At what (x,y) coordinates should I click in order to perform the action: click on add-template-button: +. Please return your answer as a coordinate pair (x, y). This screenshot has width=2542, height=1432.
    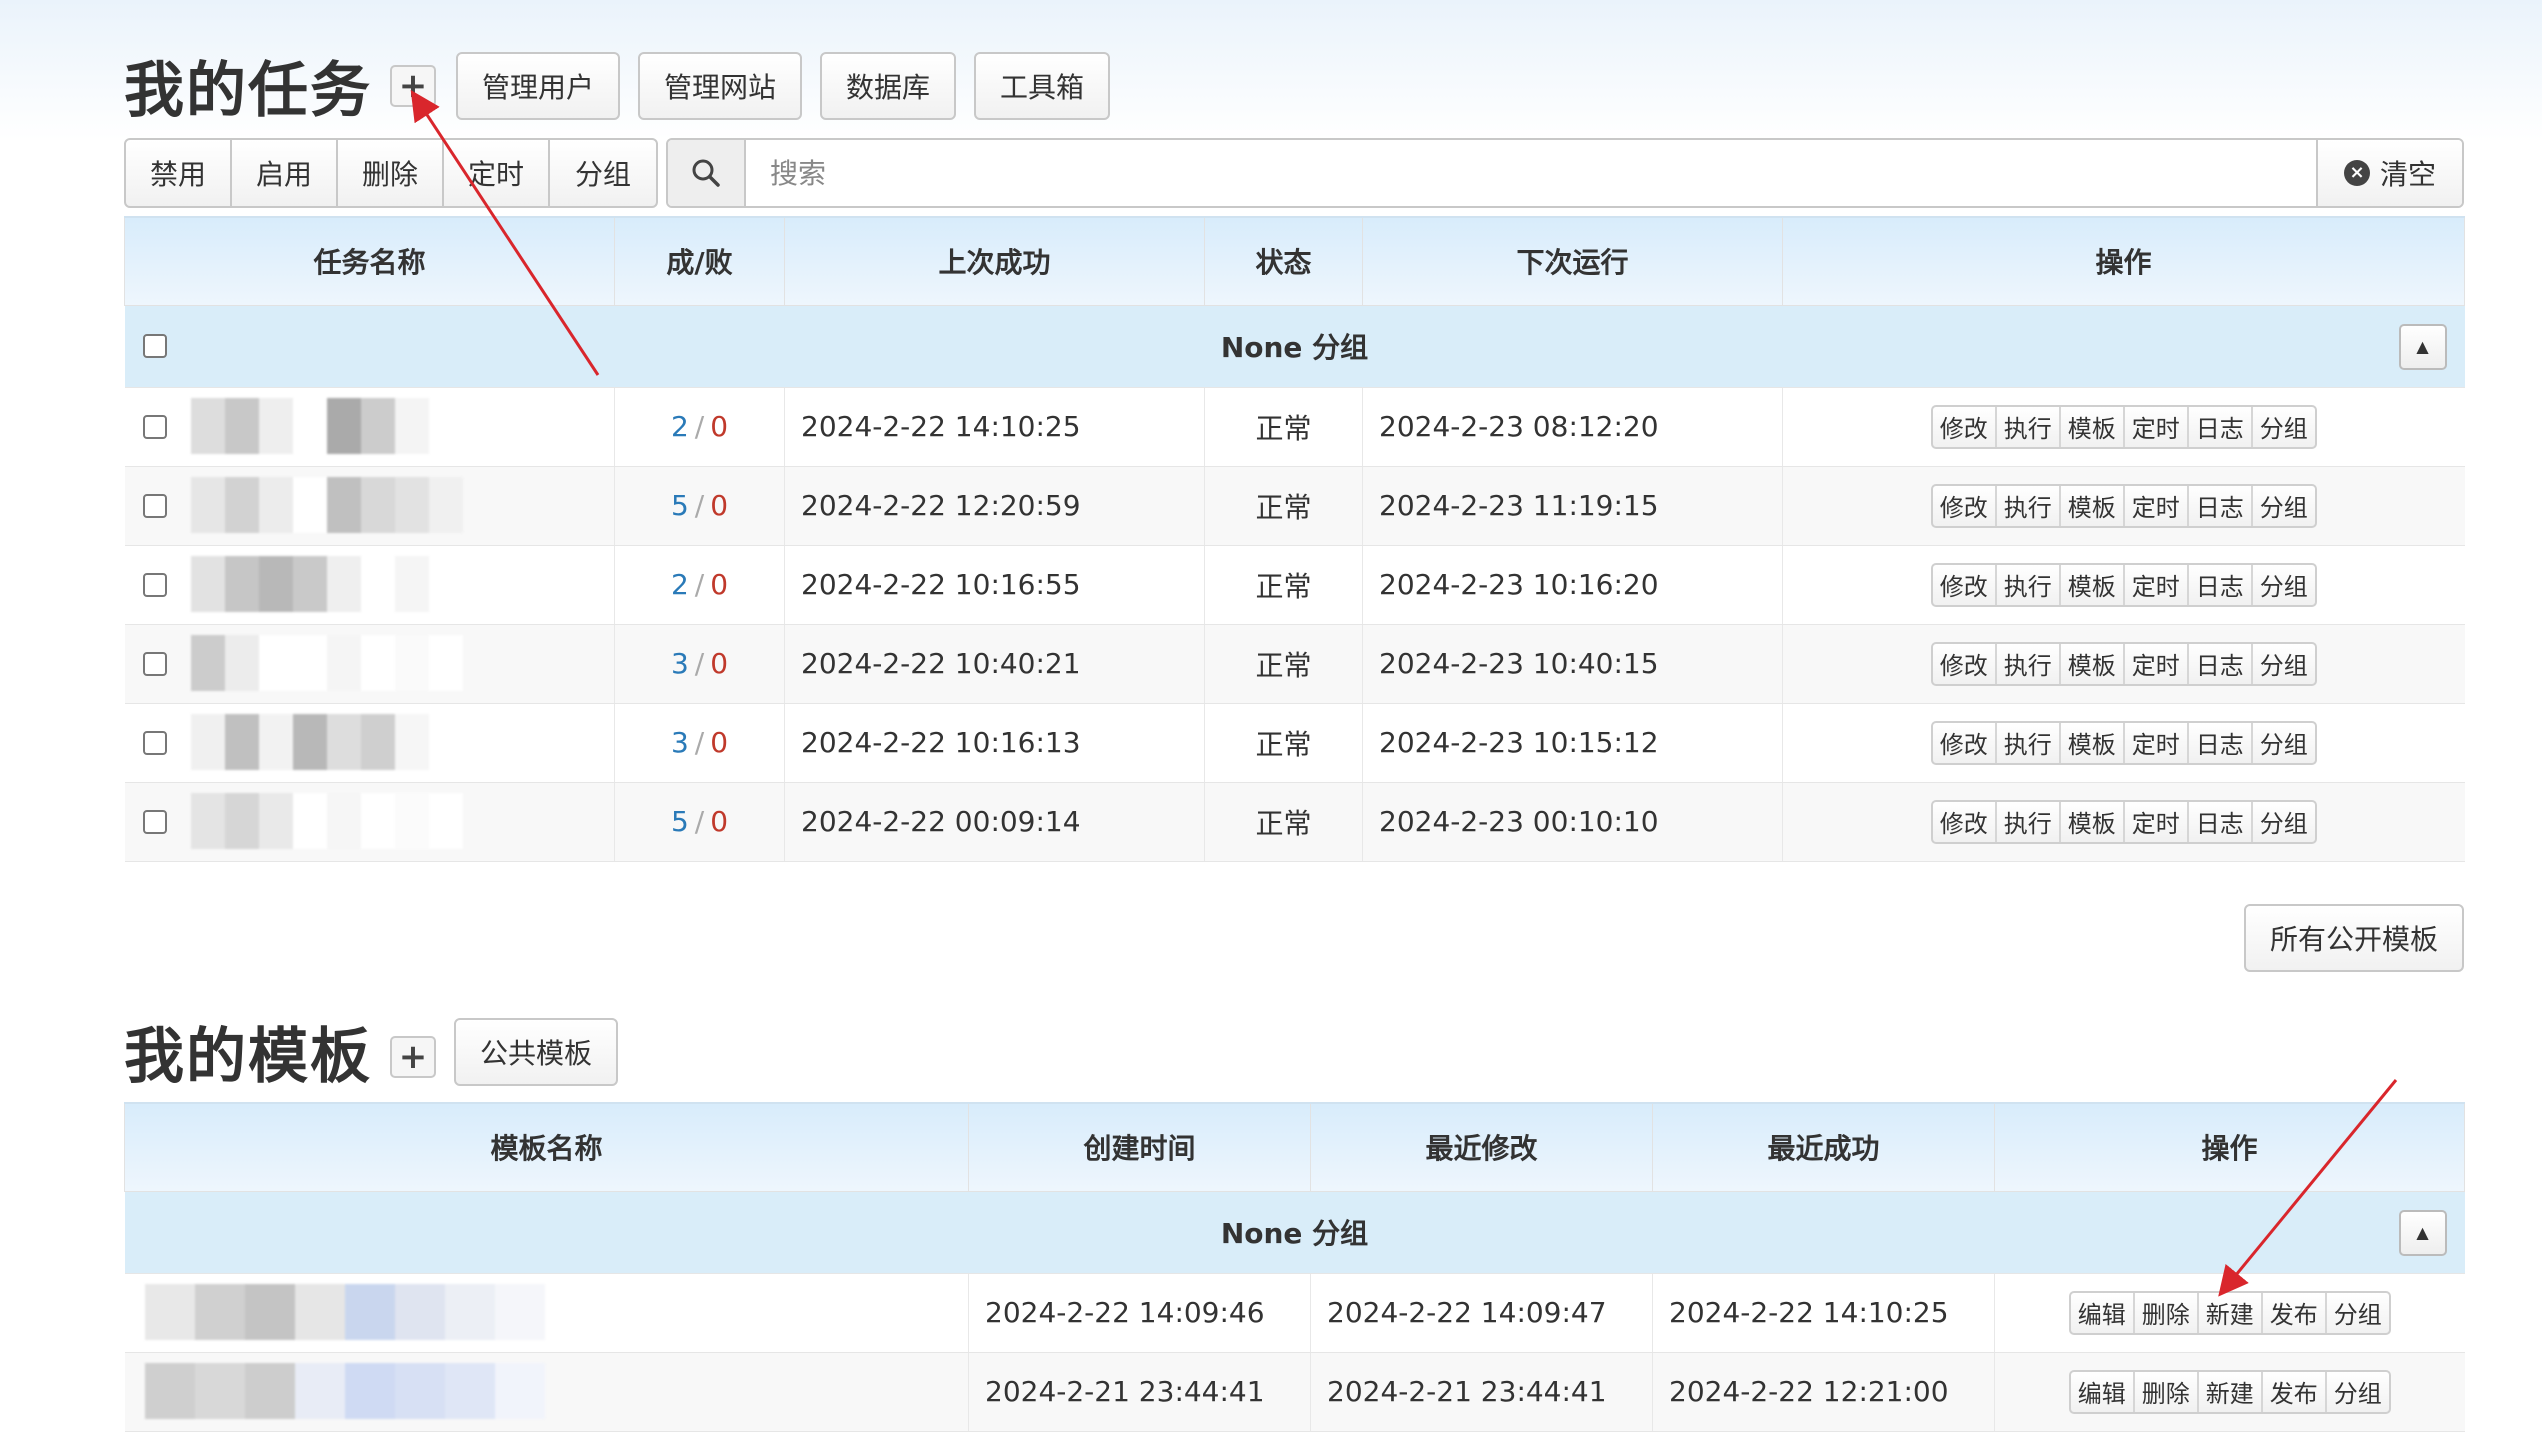
    Looking at the image, I should click on (413, 1056).